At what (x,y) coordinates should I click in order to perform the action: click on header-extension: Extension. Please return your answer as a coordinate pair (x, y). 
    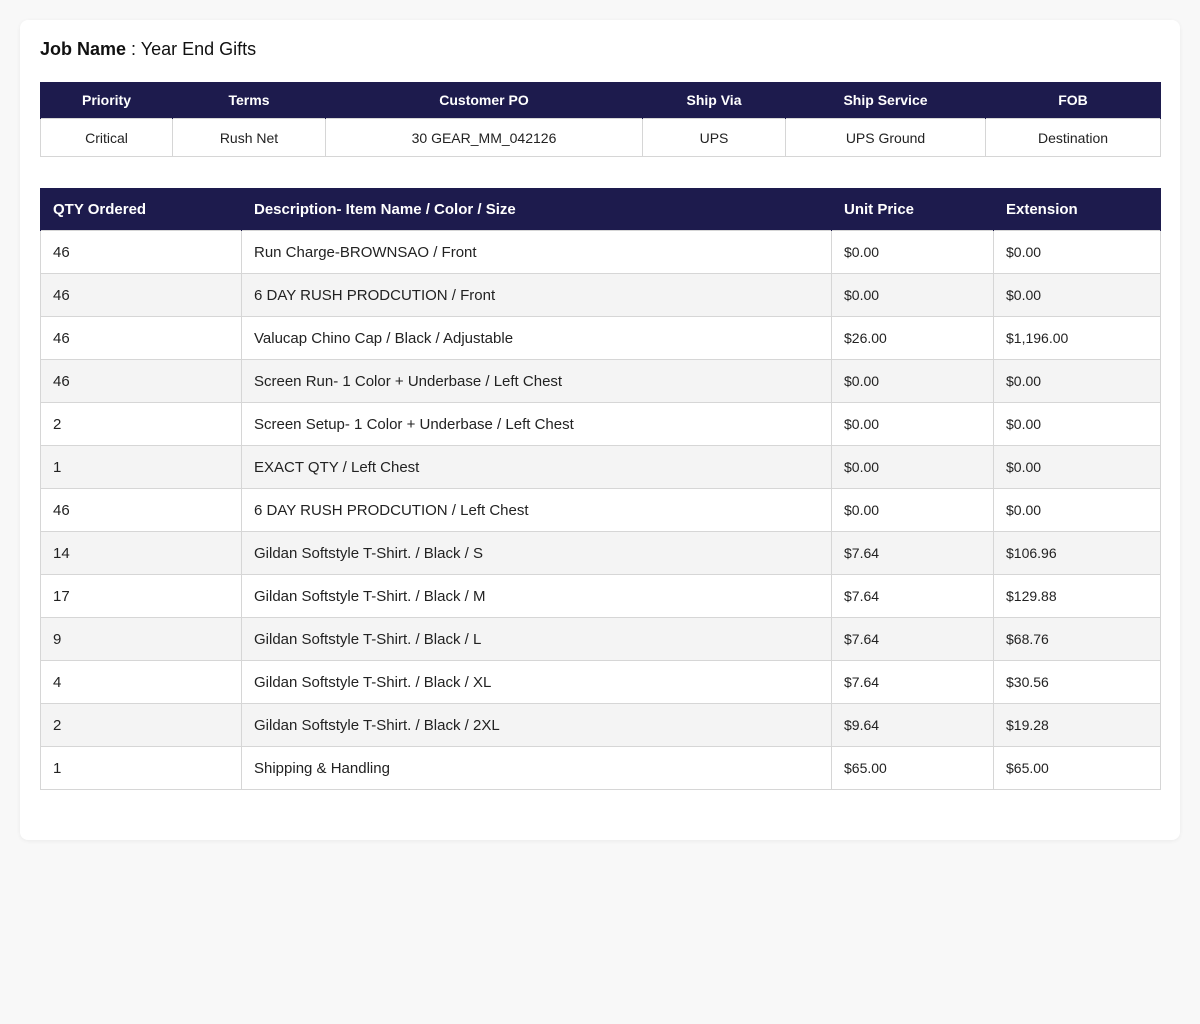
    Looking at the image, I should click on (1077, 209).